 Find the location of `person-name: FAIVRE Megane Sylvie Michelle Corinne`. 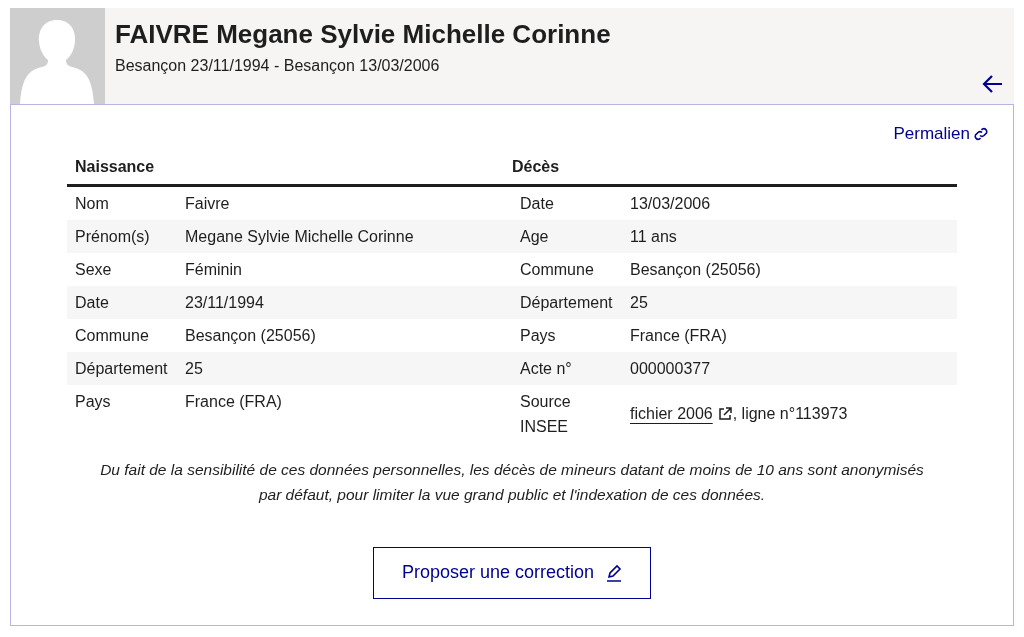

person-name: FAIVRE Megane Sylvie Michelle Corinne is located at coordinates (363, 34).